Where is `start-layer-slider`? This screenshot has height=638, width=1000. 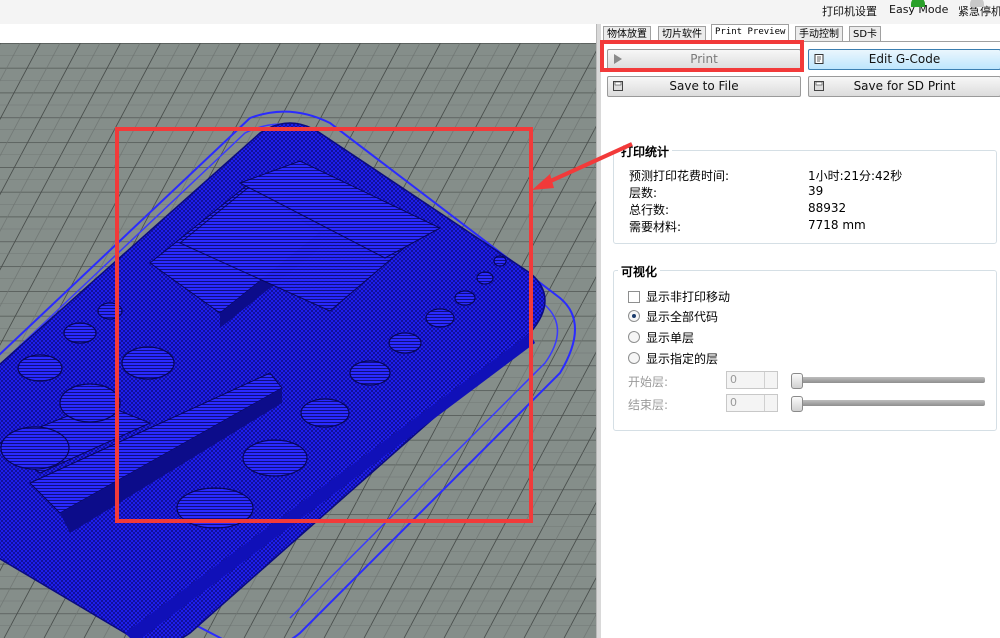 start-layer-slider is located at coordinates (890, 380).